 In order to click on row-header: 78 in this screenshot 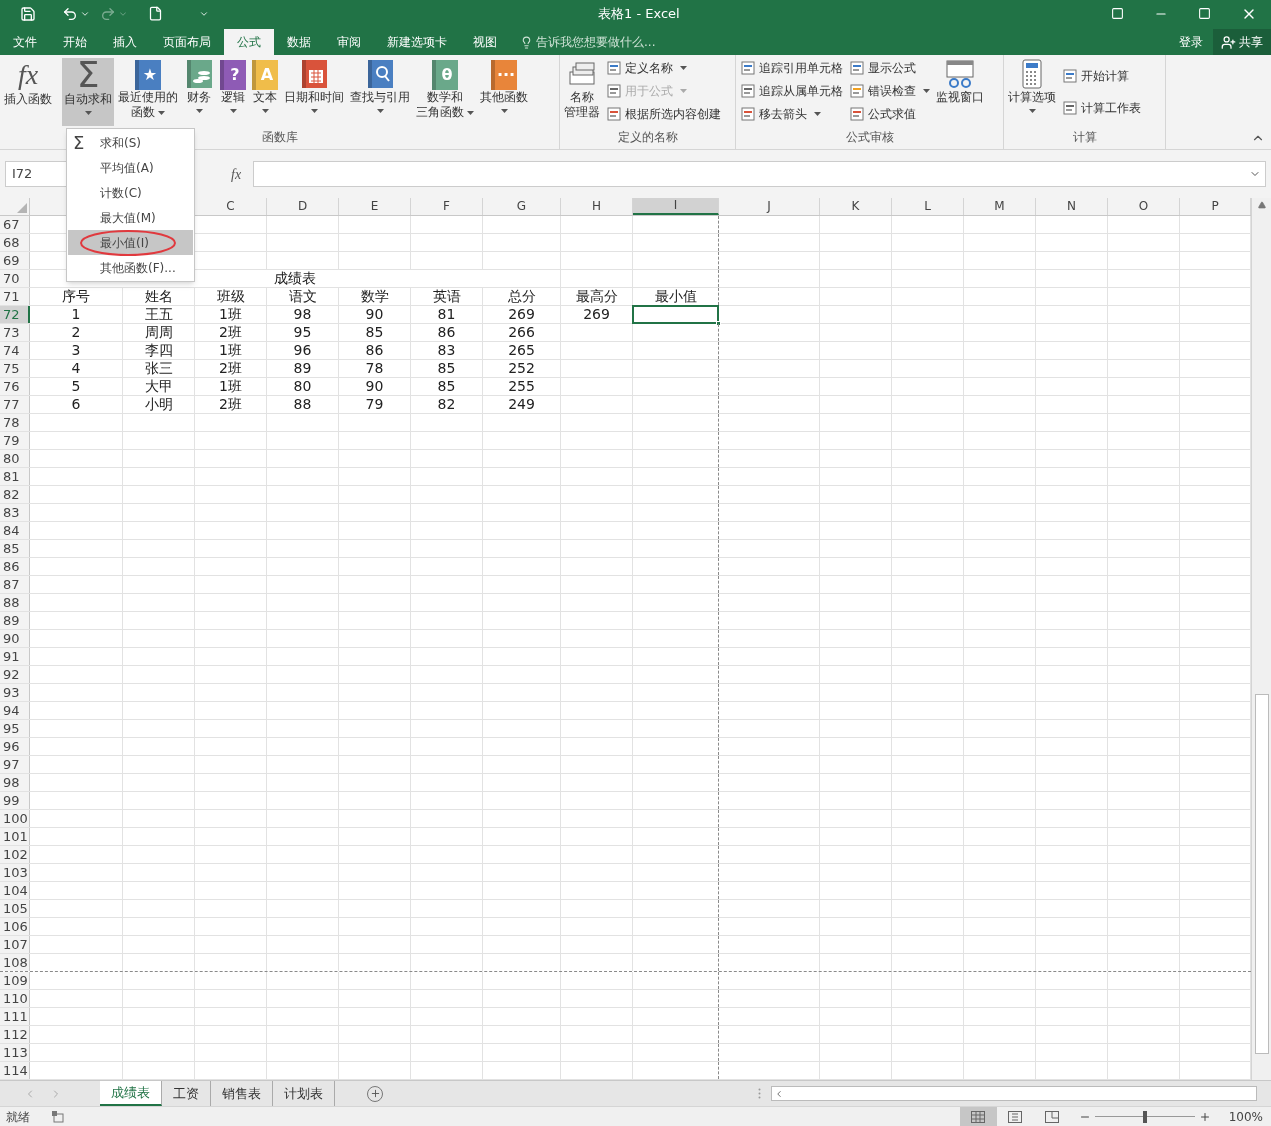, I will do `click(15, 422)`.